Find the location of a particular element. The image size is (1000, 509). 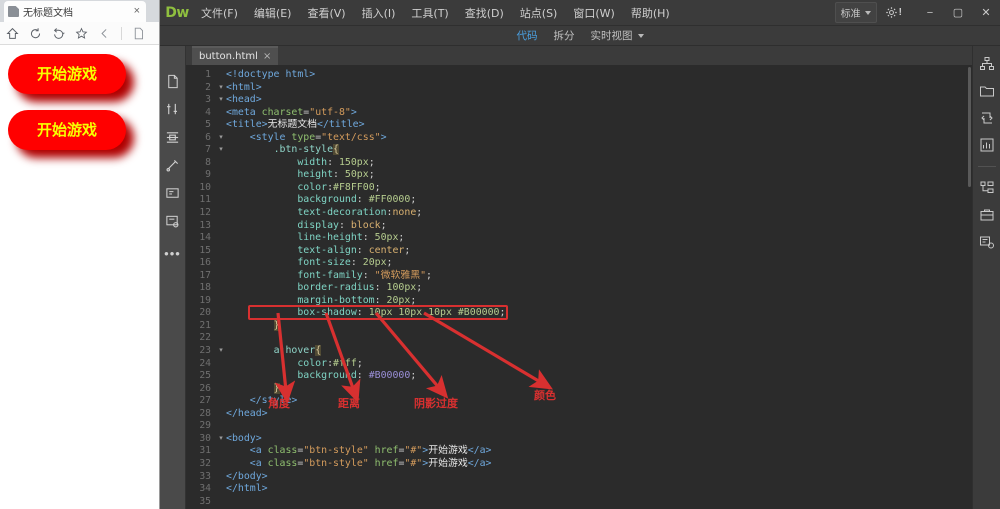

code-line: <body> is located at coordinates (599, 439).